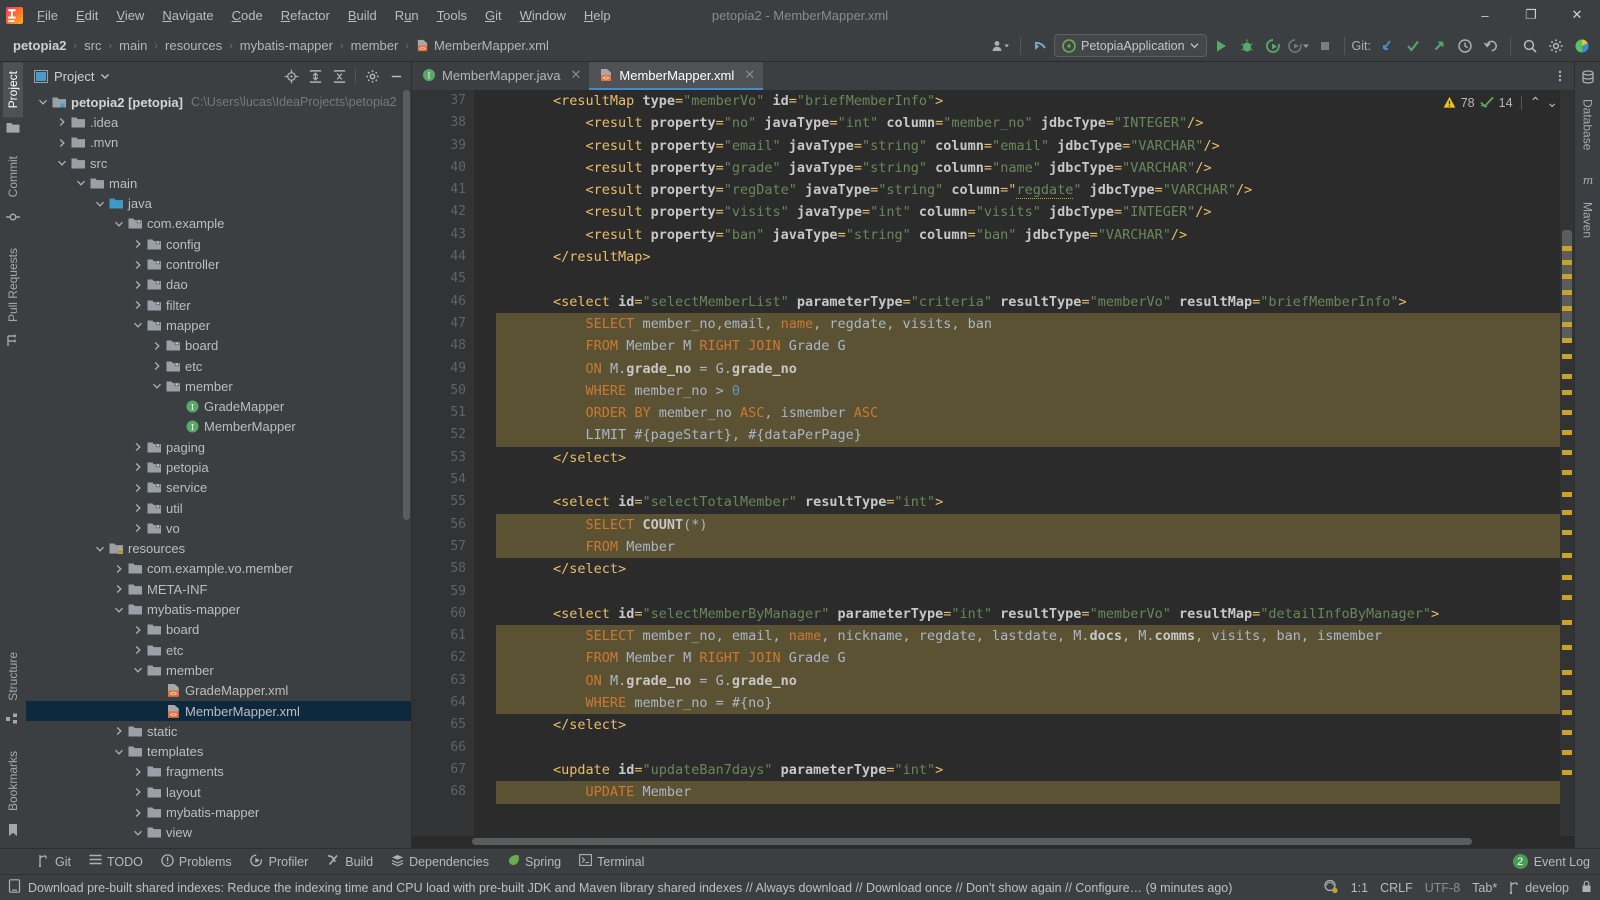 The image size is (1600, 900). What do you see at coordinates (407, 15) in the screenshot?
I see `menu-item-run: Run` at bounding box center [407, 15].